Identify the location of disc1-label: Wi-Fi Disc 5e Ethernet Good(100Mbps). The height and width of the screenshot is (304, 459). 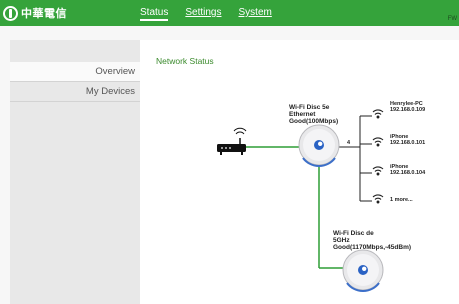
(313, 114).